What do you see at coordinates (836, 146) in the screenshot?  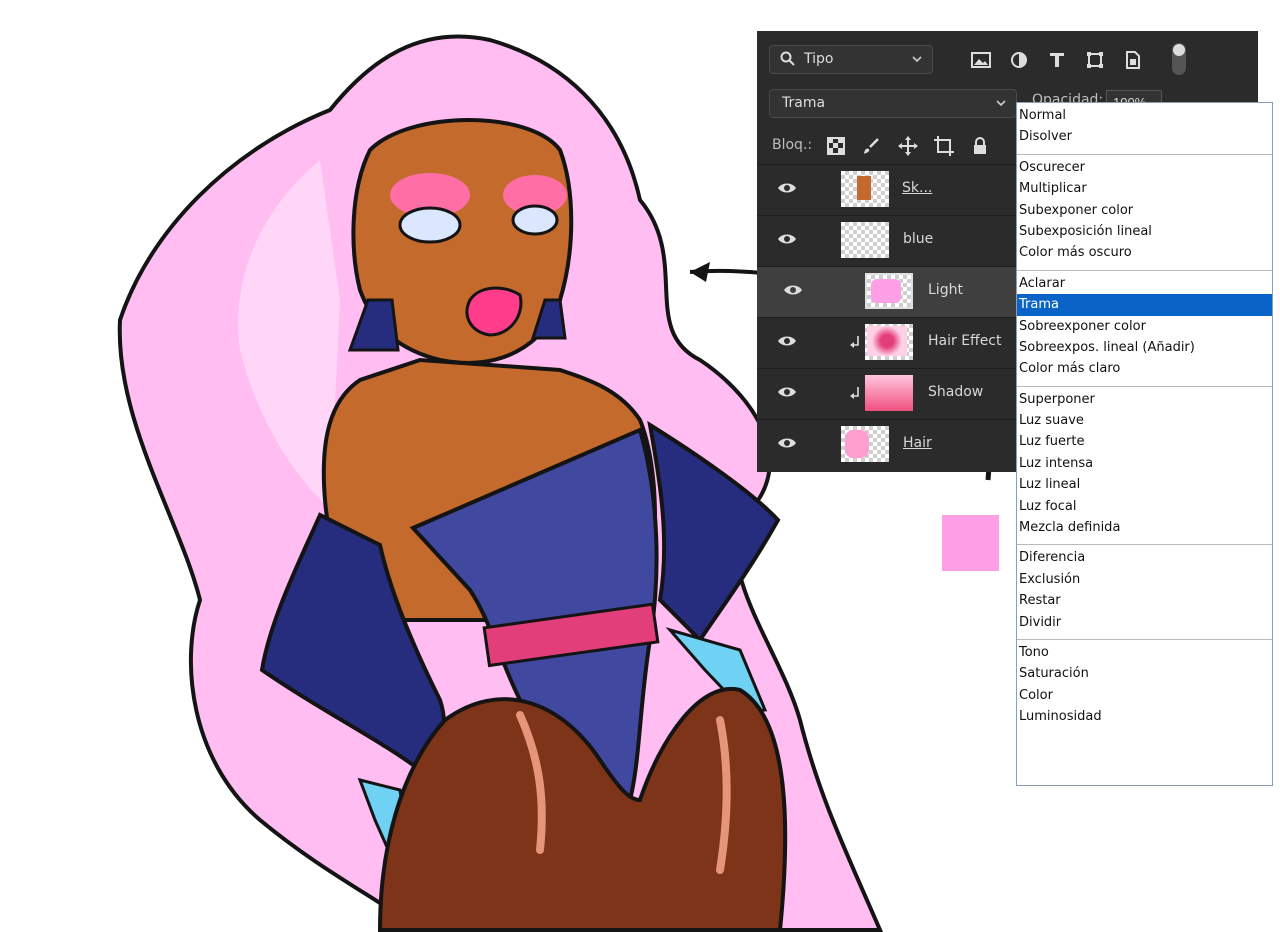 I see `lock-transparent-icon` at bounding box center [836, 146].